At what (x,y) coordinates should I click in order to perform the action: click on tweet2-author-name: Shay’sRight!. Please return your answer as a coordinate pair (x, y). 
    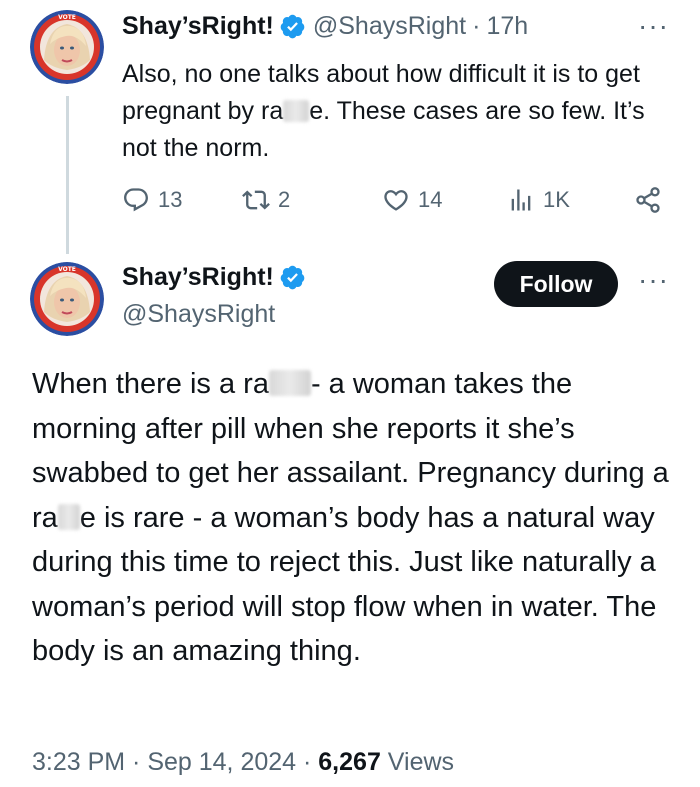
    Looking at the image, I should click on (198, 277).